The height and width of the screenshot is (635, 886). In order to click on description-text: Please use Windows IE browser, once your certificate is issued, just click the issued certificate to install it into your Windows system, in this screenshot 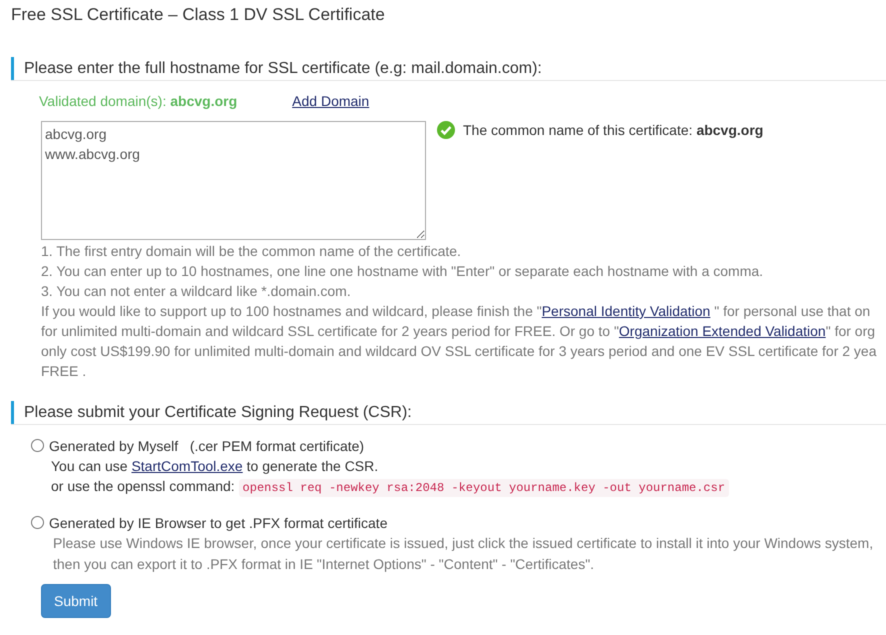, I will do `click(463, 543)`.